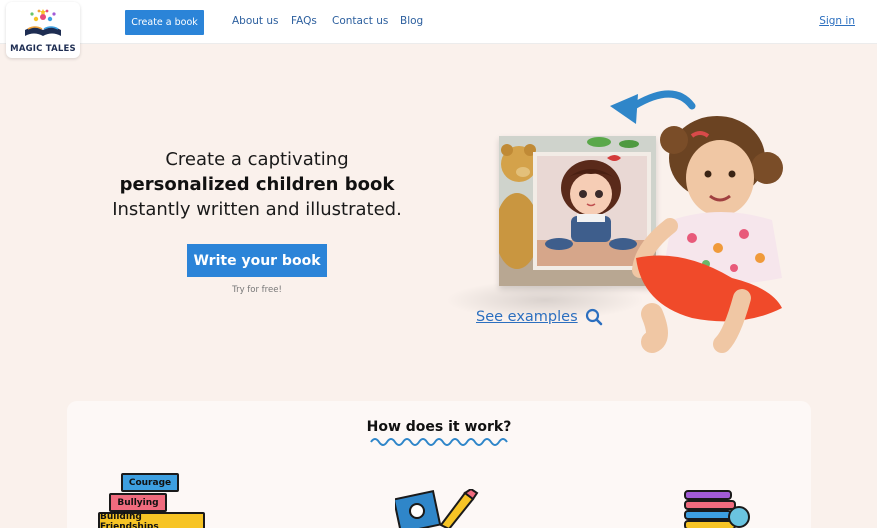 The width and height of the screenshot is (877, 528). Describe the element at coordinates (411, 21) in the screenshot. I see `nav-blog: Blog` at that location.